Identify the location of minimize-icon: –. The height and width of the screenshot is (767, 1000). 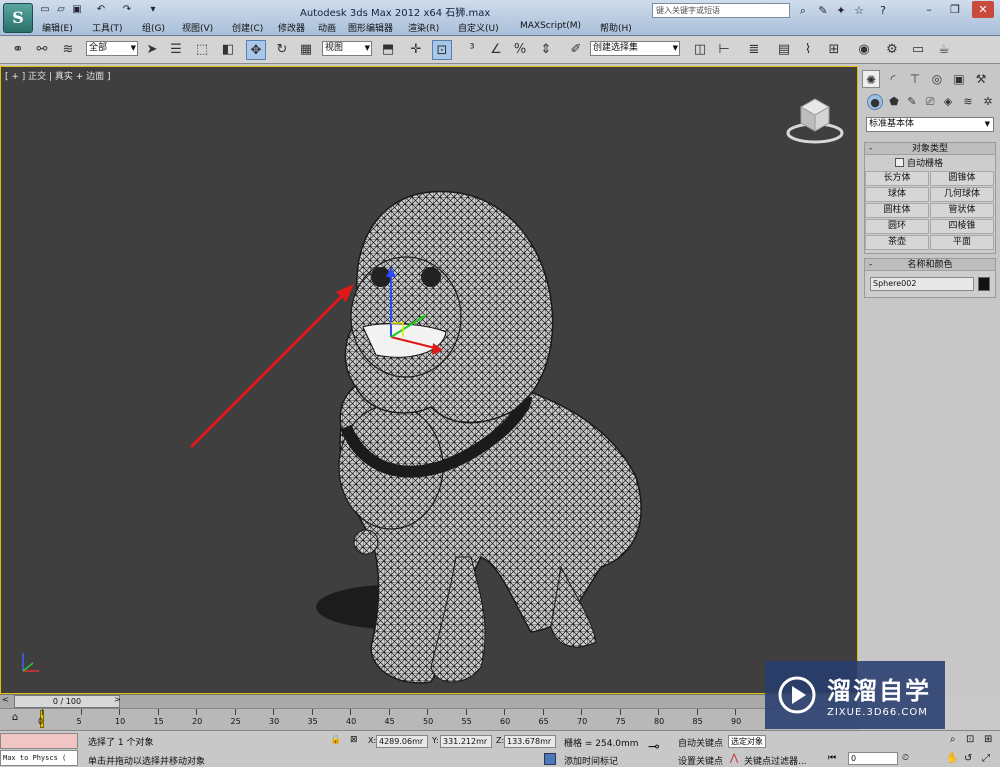
(929, 9).